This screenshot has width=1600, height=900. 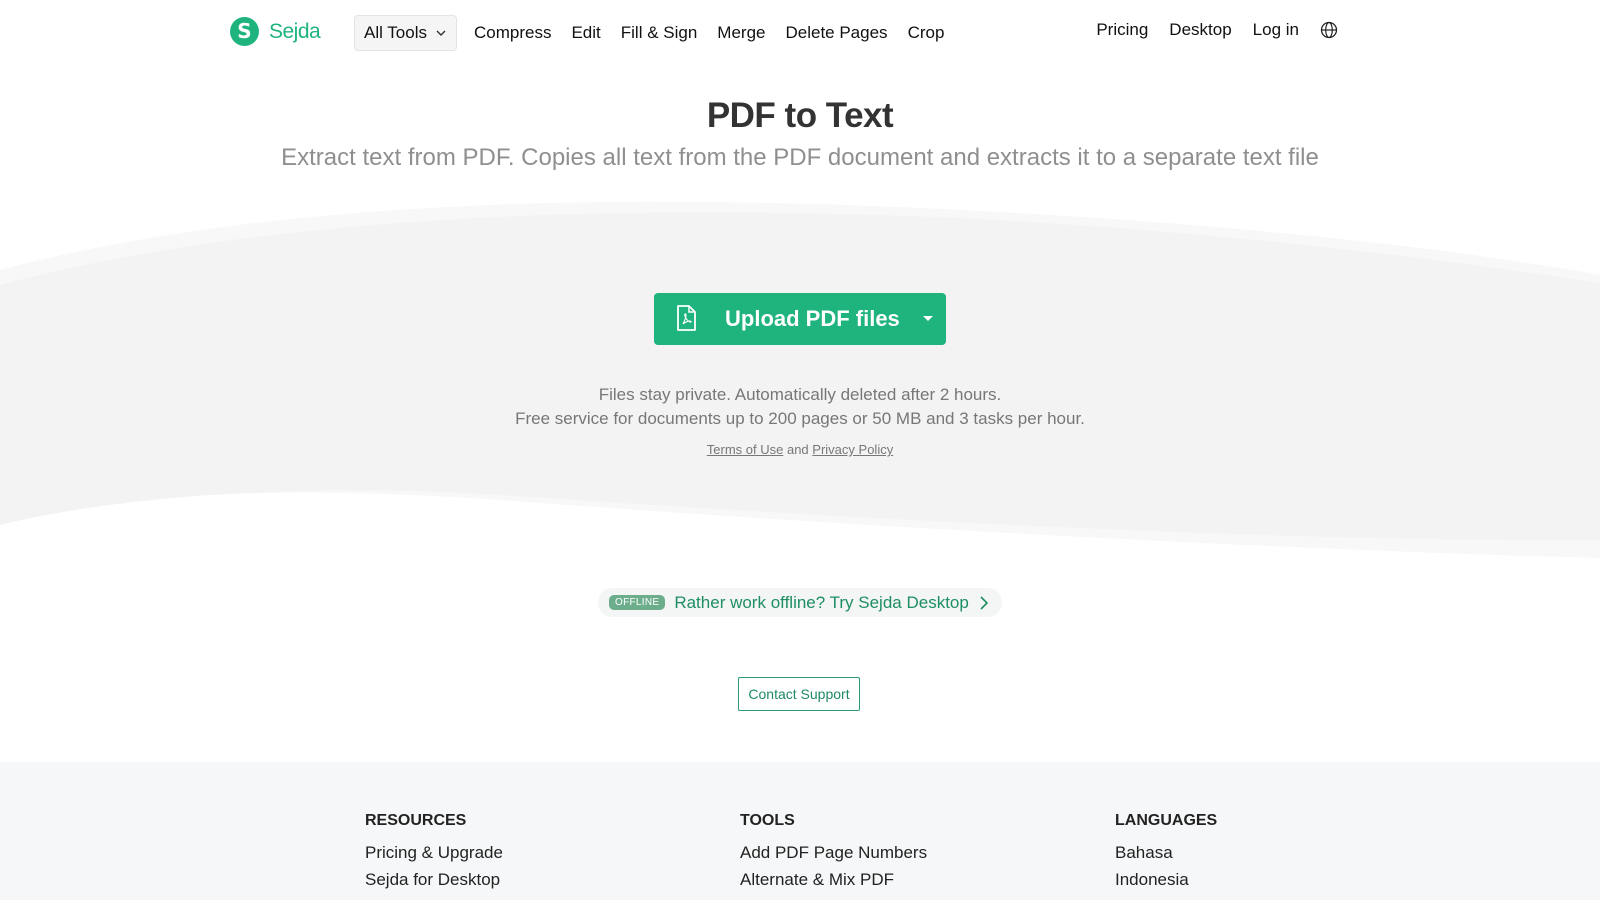 I want to click on nav-edit: Edit, so click(x=585, y=33).